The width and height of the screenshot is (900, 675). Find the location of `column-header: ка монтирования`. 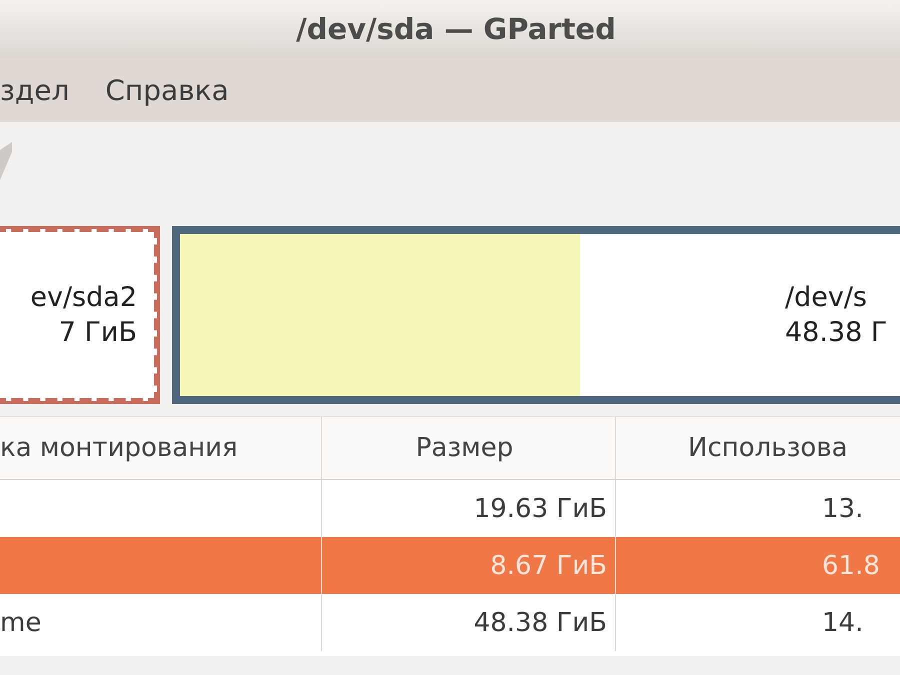

column-header: ка монтирования is located at coordinates (161, 448).